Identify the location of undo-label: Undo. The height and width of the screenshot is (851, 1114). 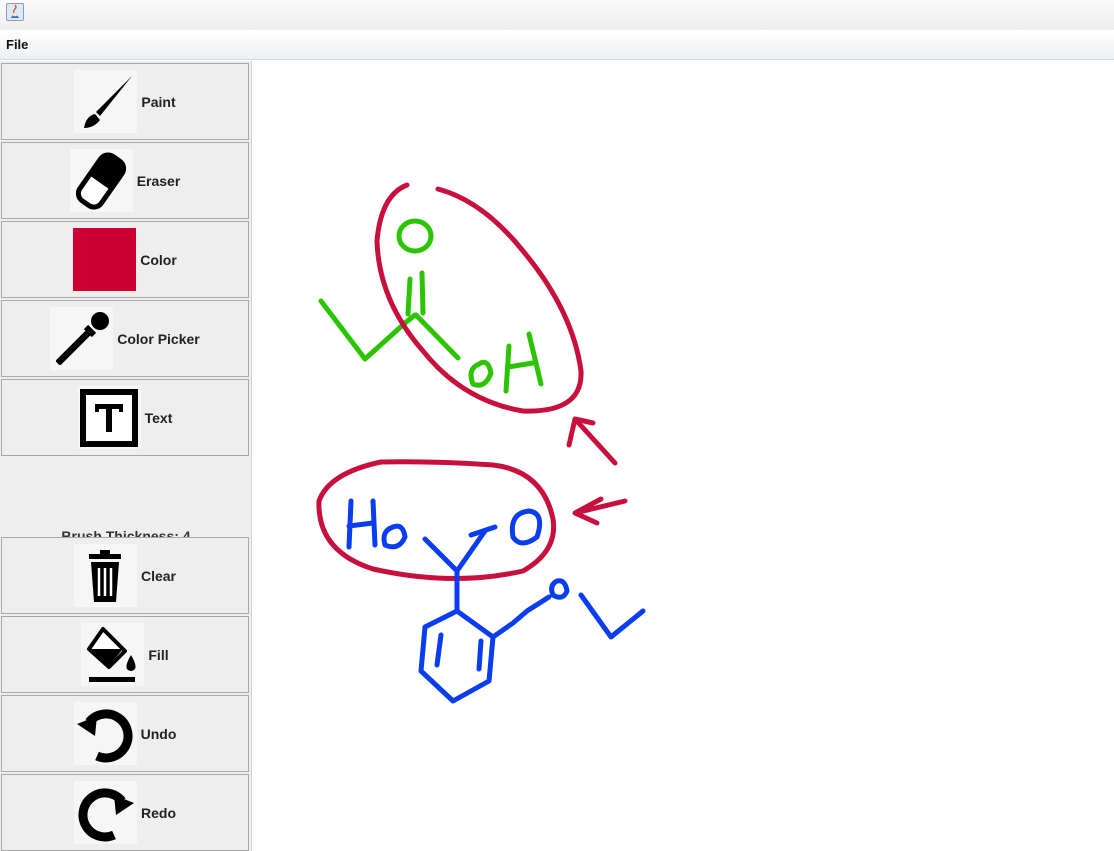
(158, 733).